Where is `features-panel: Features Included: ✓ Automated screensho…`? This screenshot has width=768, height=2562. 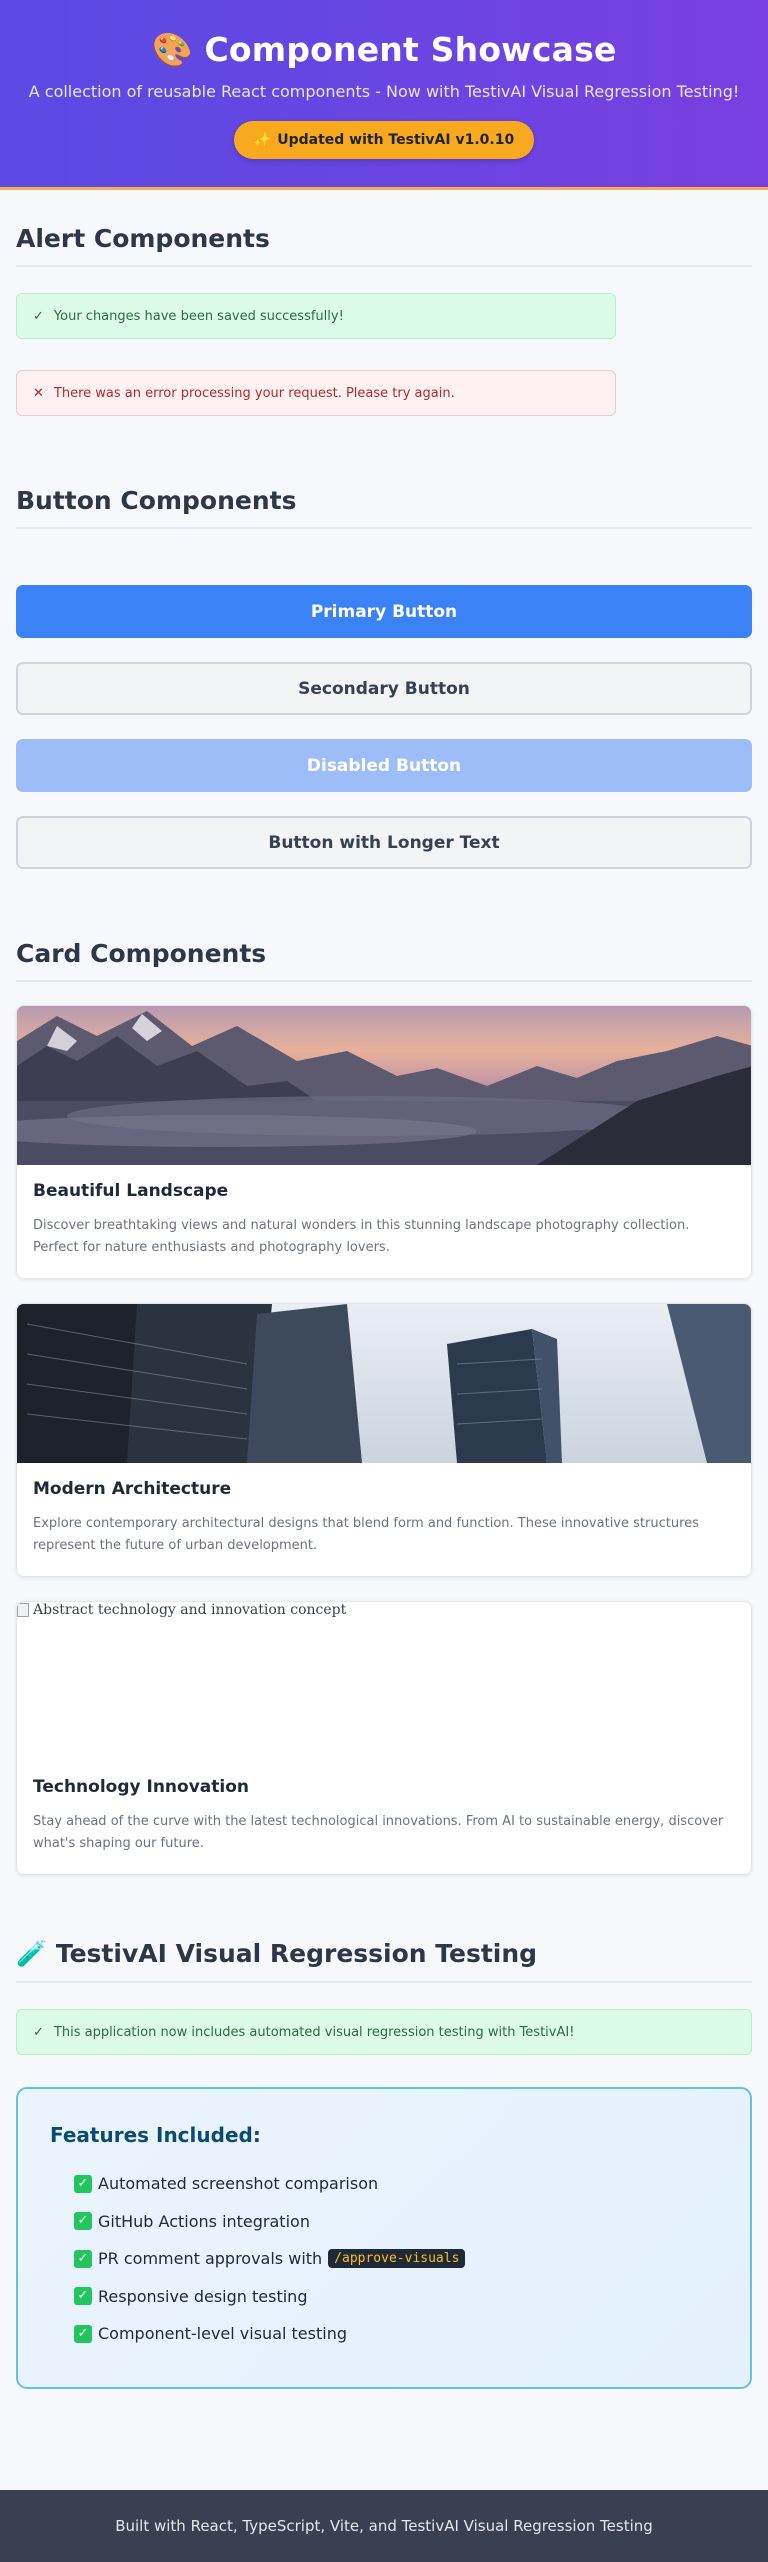
features-panel: Features Included: ✓ Automated screensho… is located at coordinates (384, 2238).